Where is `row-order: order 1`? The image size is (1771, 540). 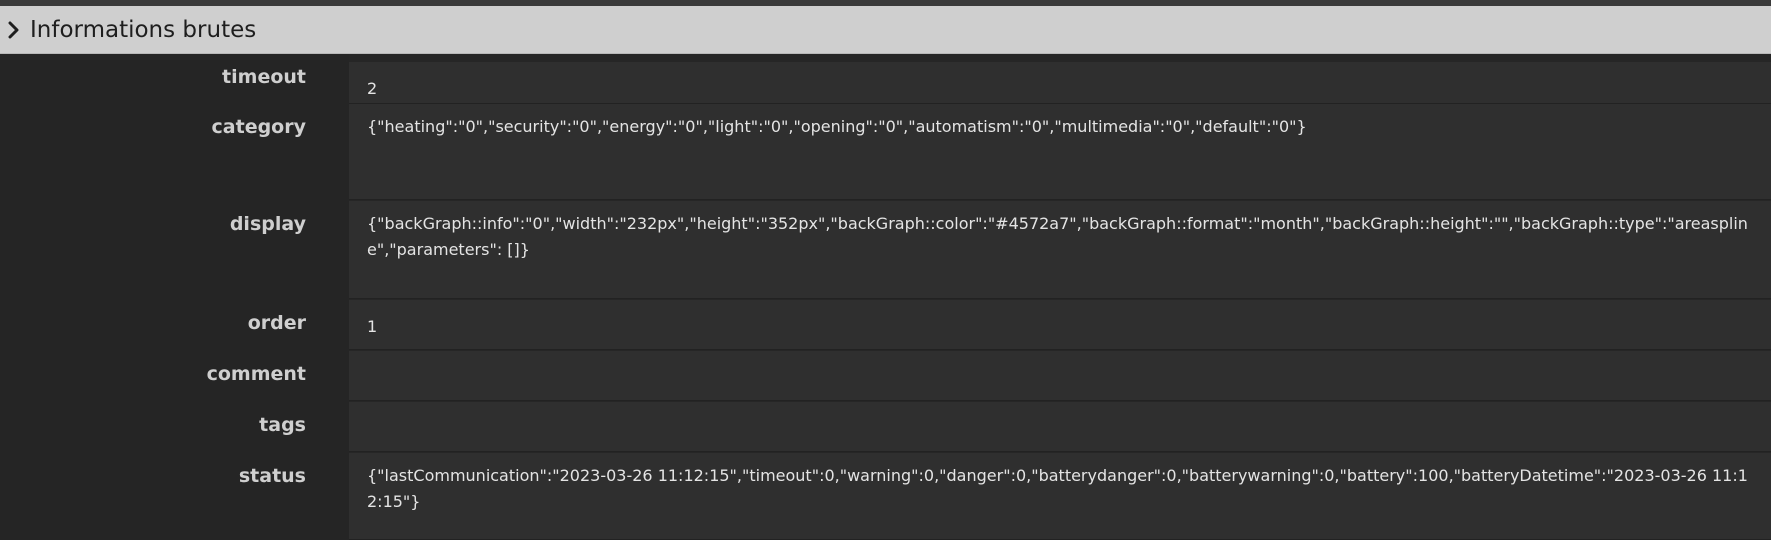 row-order: order 1 is located at coordinates (885, 325).